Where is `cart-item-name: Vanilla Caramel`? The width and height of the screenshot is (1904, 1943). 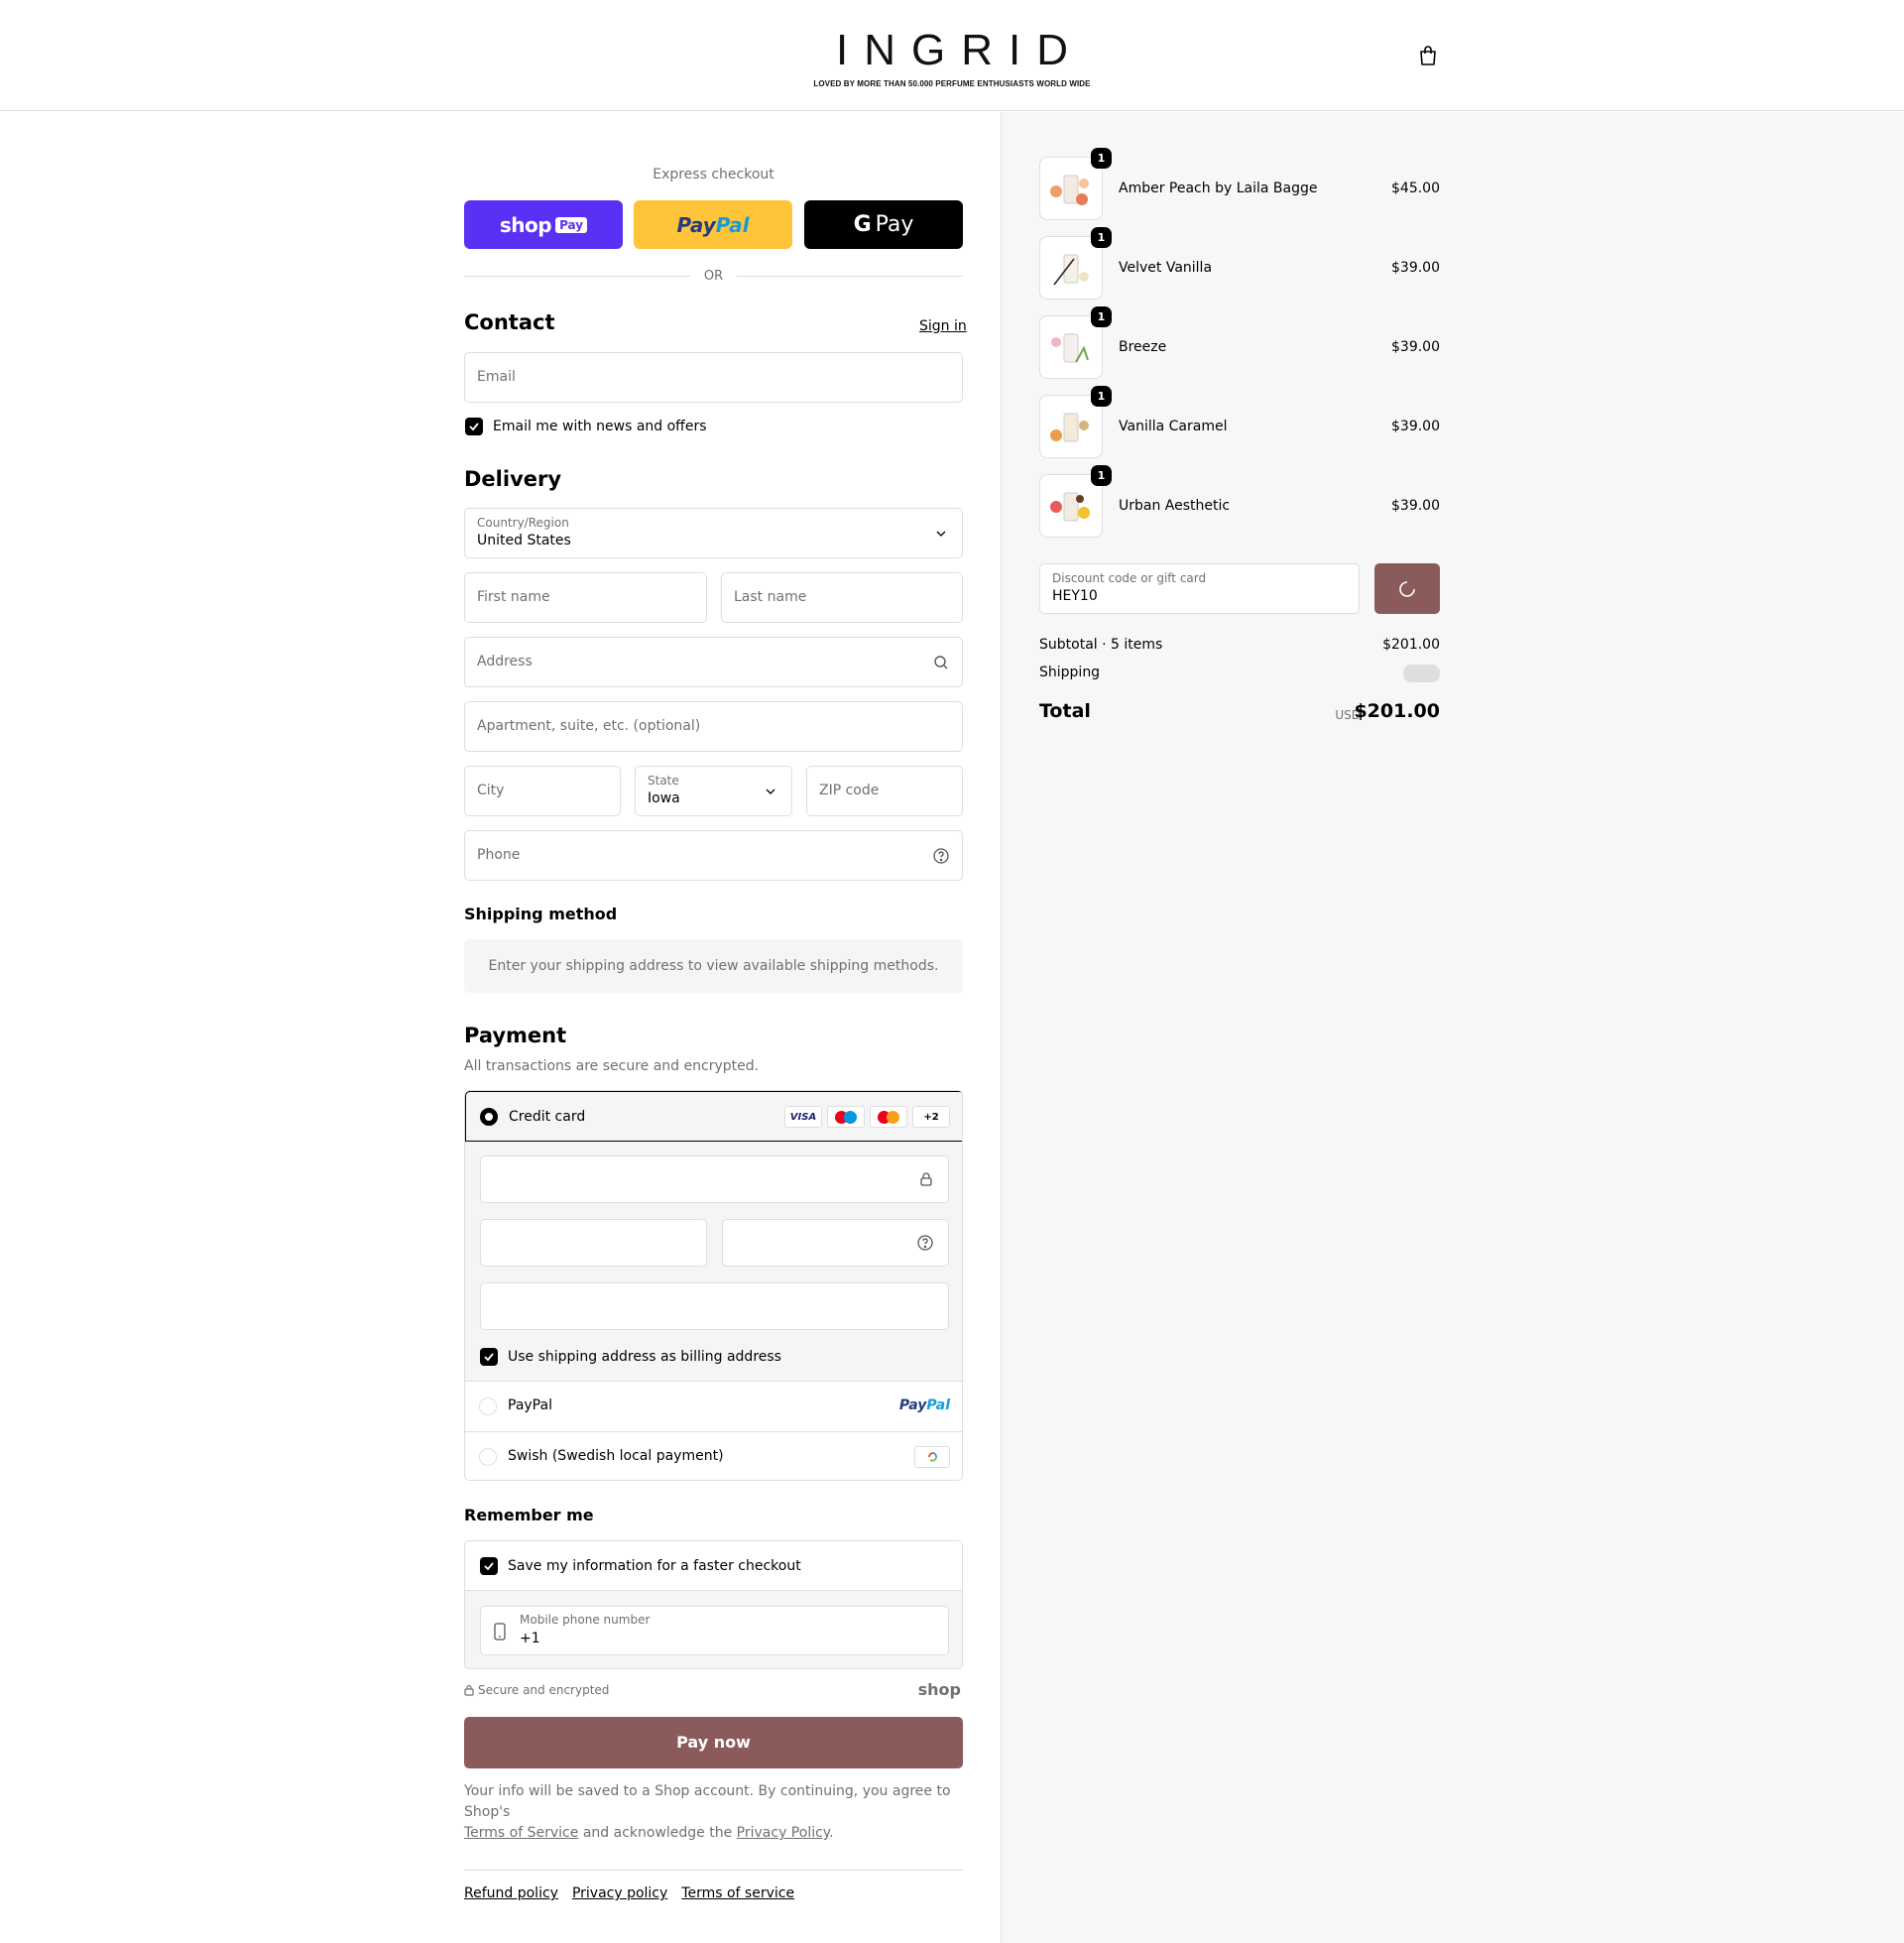 cart-item-name: Vanilla Caramel is located at coordinates (1173, 426).